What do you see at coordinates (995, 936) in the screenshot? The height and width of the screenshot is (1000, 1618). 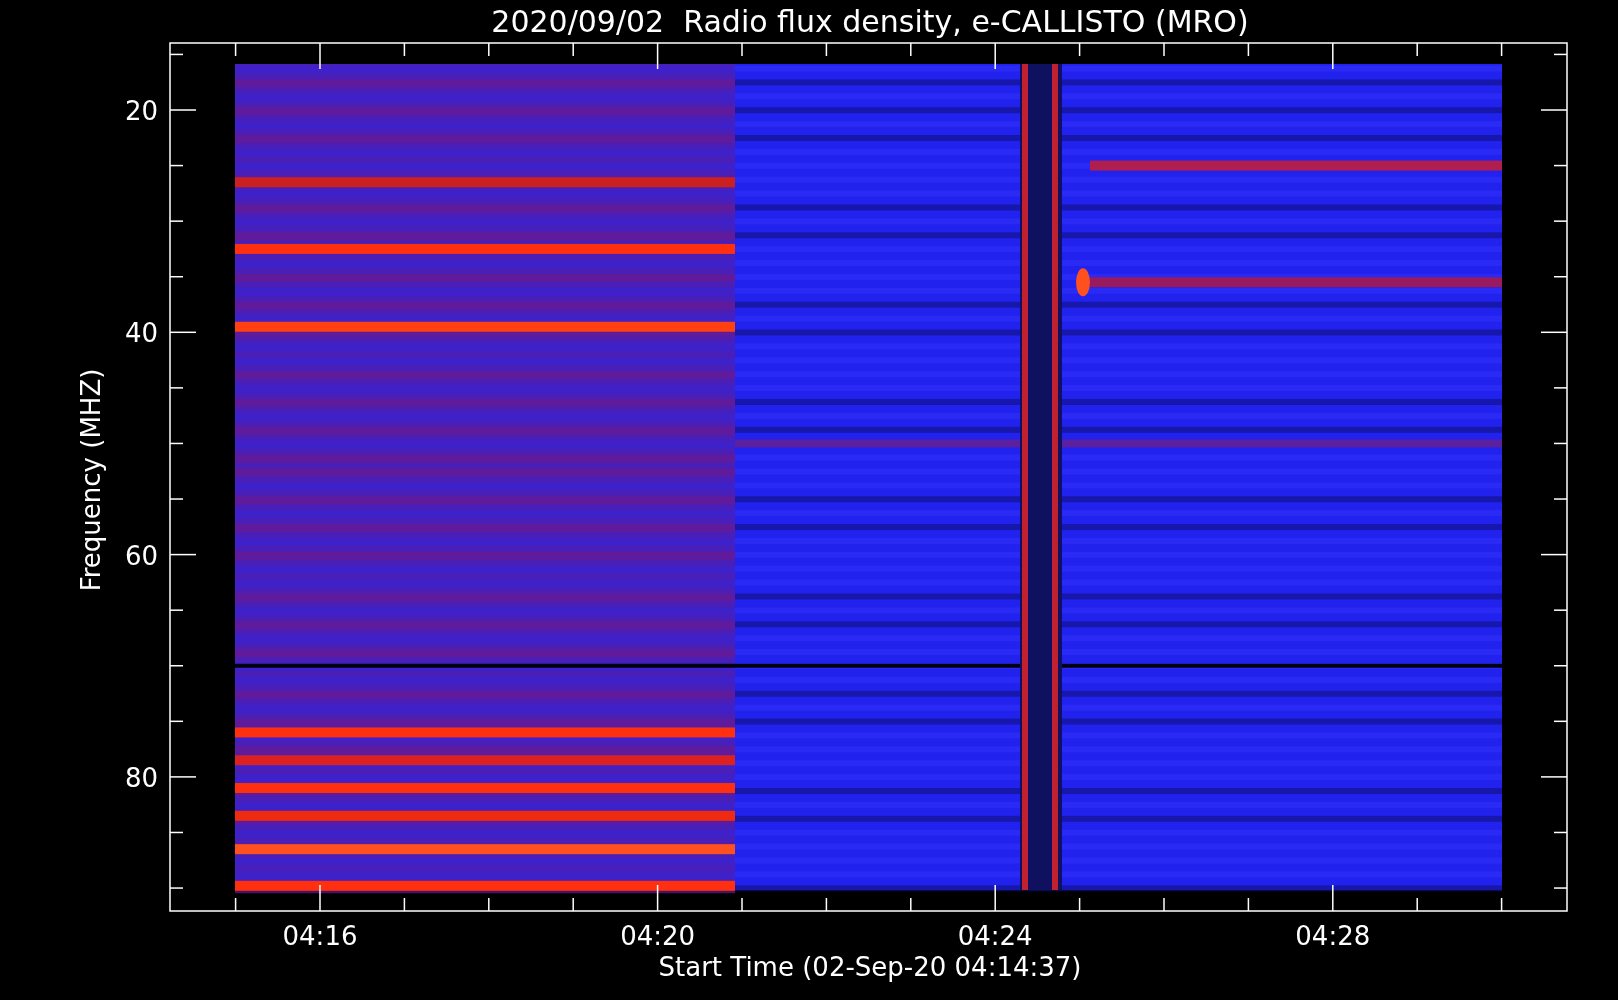 I see `x-tick-label: 04:24` at bounding box center [995, 936].